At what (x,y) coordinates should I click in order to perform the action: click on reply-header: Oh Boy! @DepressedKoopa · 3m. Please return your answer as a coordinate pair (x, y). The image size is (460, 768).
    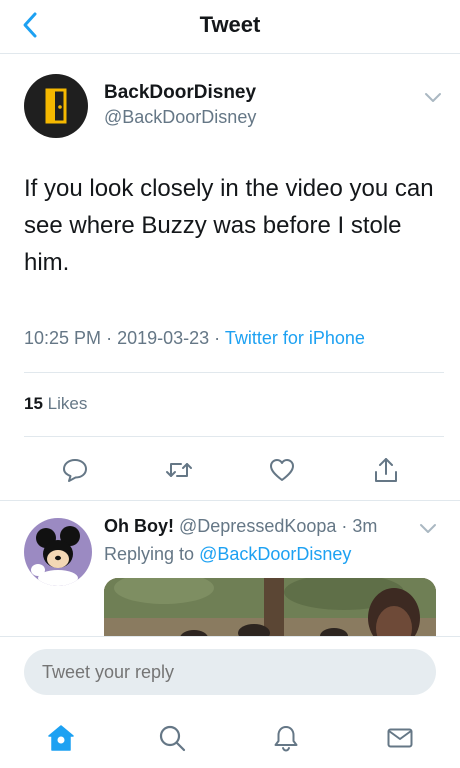
    Looking at the image, I should click on (240, 526).